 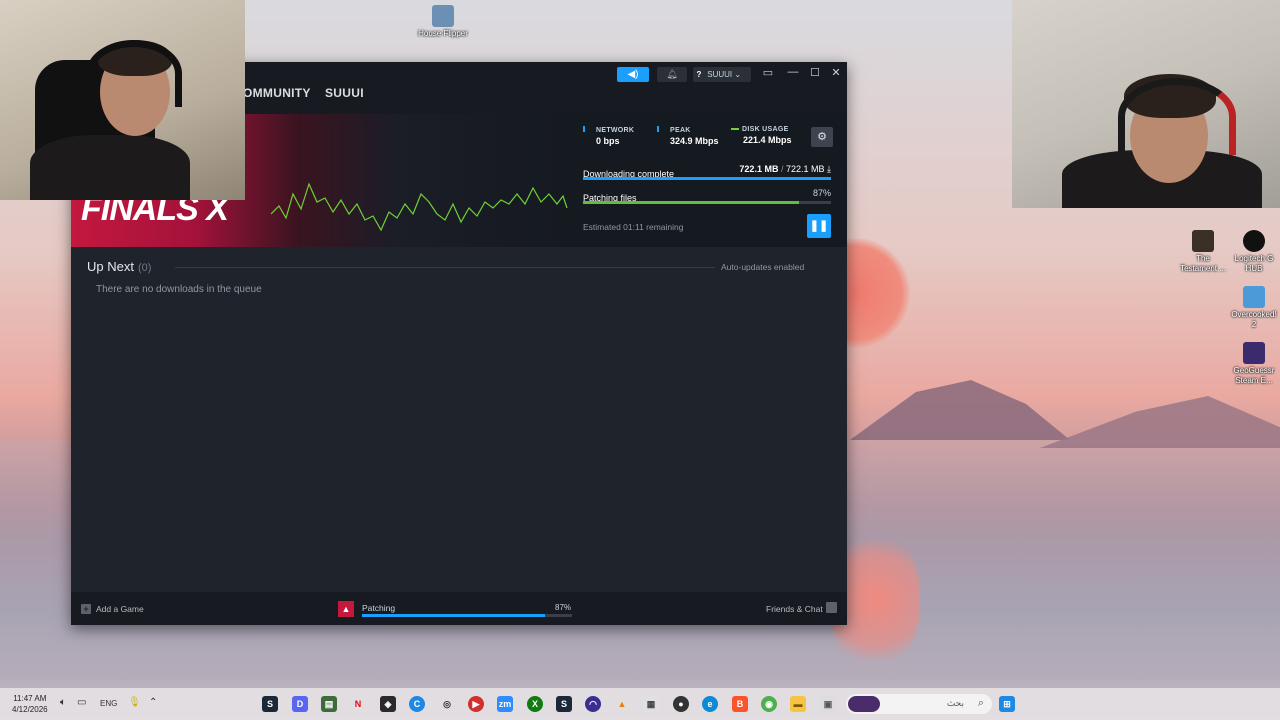 What do you see at coordinates (633, 227) in the screenshot?
I see `estimated-time: Estimated 01:11 remaining` at bounding box center [633, 227].